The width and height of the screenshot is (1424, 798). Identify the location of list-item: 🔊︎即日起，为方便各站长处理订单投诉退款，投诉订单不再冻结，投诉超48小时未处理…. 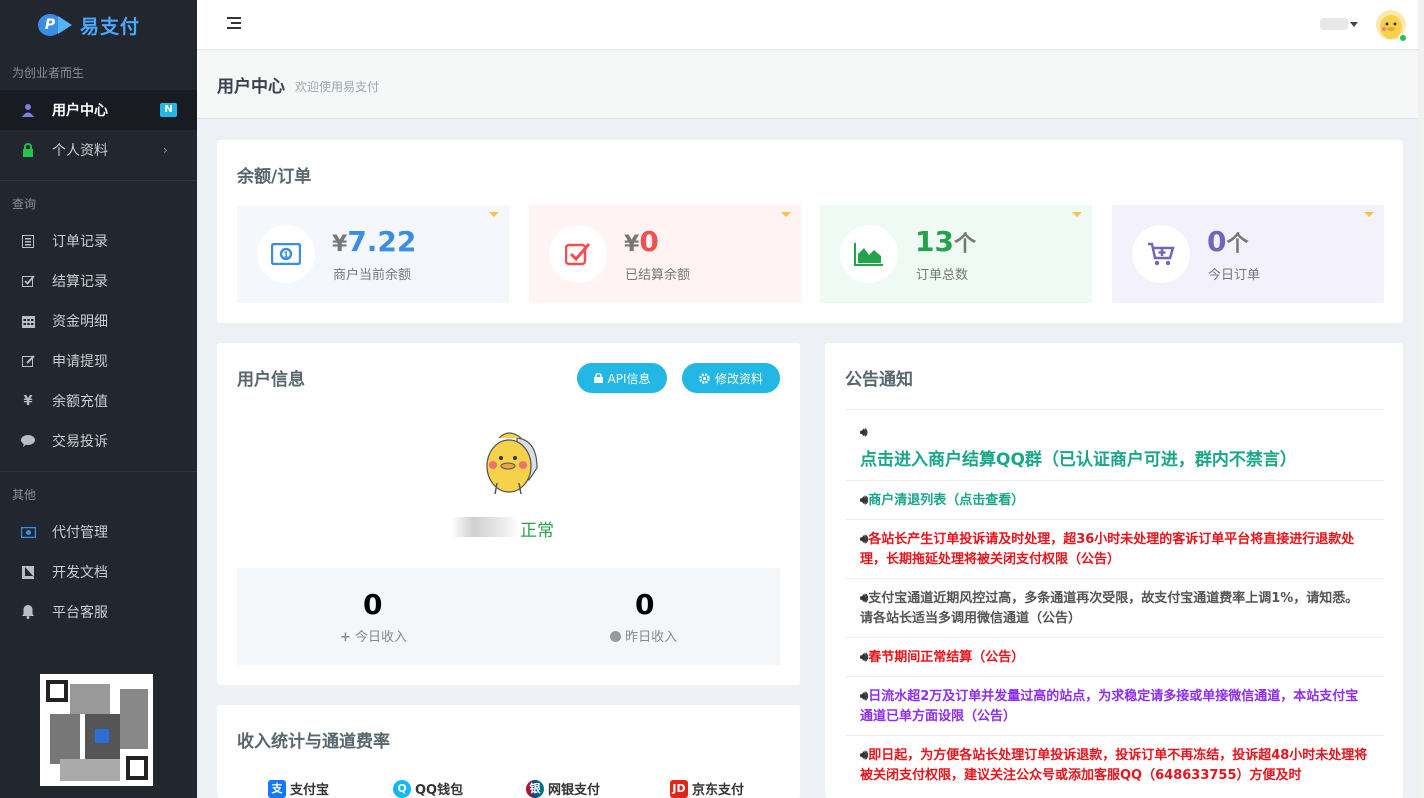
(1114, 764).